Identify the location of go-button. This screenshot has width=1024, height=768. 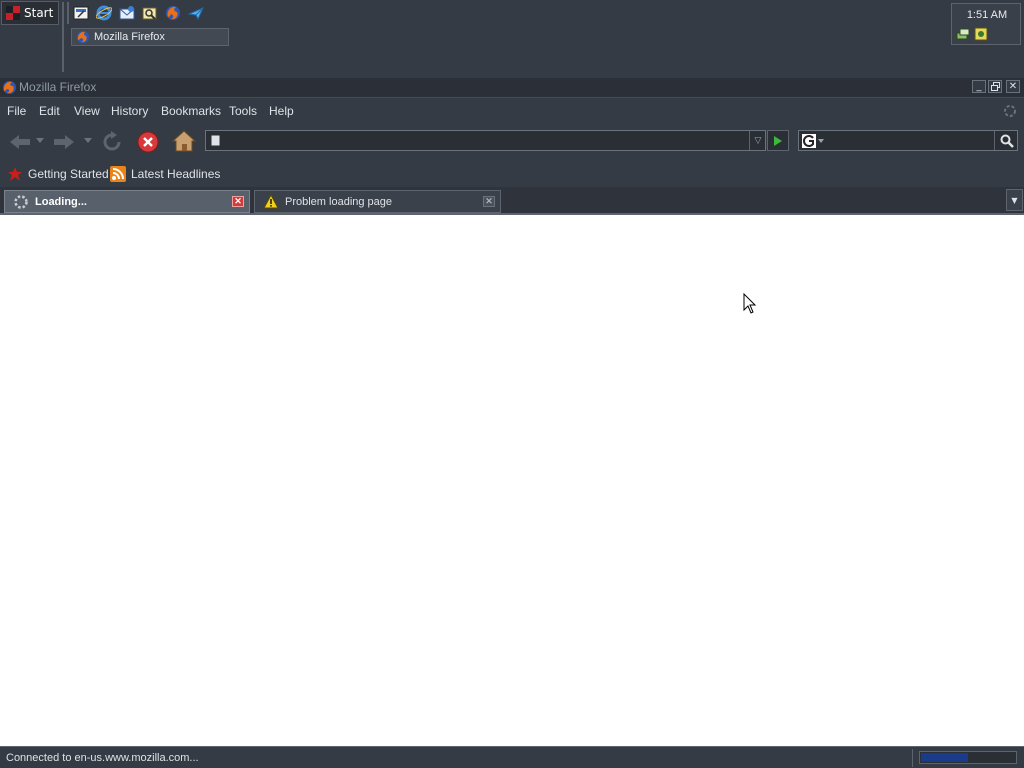
(778, 140).